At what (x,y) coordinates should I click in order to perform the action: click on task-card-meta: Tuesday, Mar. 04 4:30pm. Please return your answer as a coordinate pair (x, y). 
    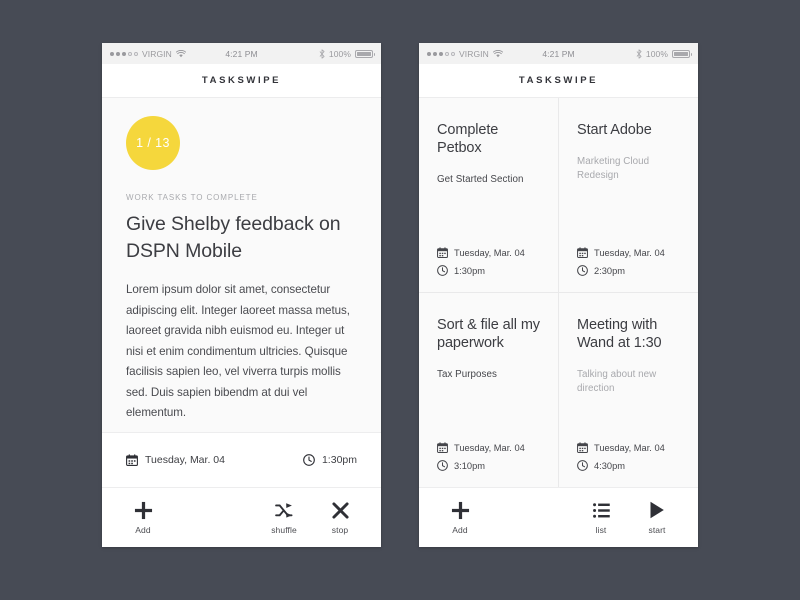
    Looking at the image, I should click on (628, 456).